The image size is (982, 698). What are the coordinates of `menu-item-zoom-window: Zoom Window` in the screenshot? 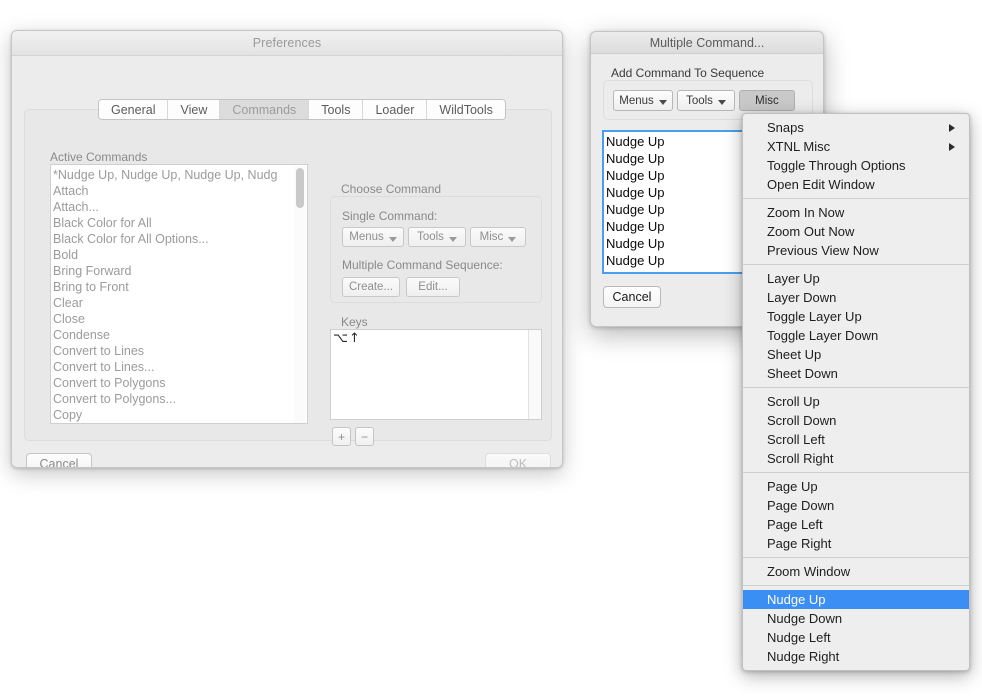 It's located at (856, 571).